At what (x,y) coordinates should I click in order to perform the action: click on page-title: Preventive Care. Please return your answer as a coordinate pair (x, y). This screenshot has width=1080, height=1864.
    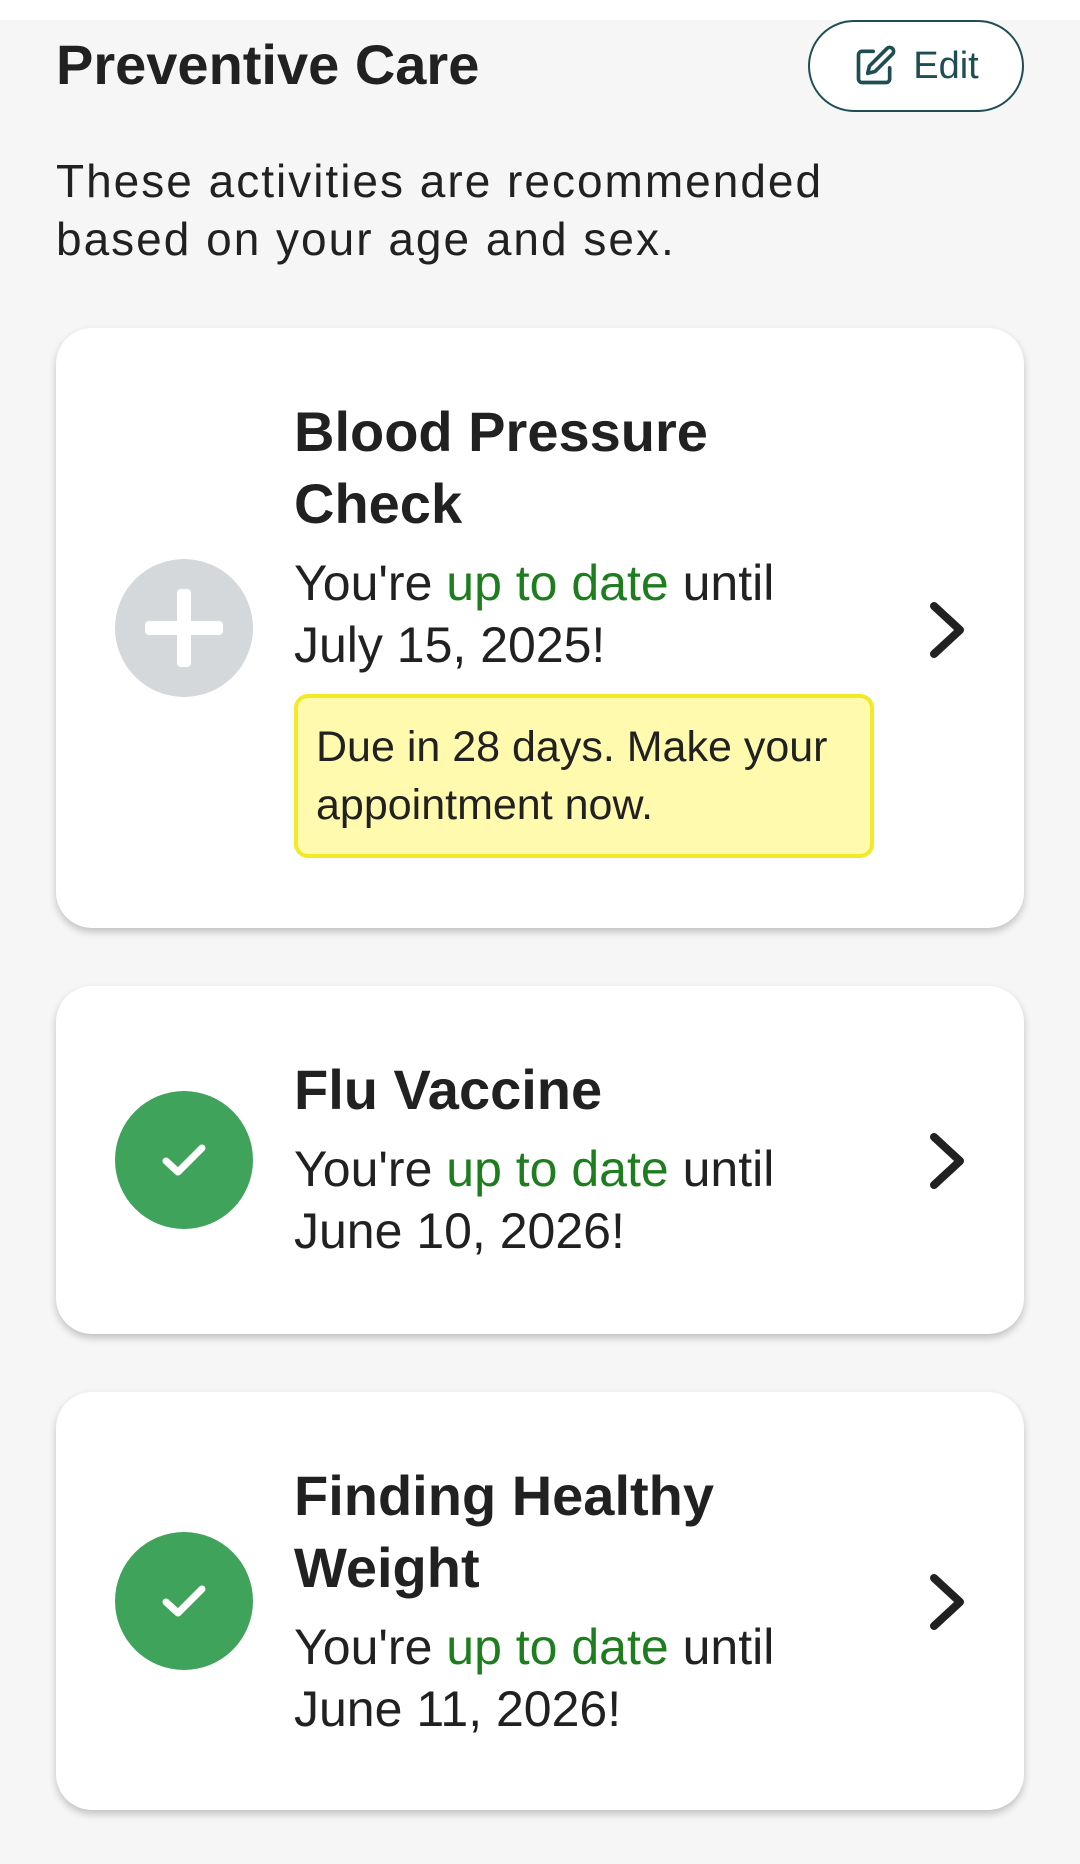
    Looking at the image, I should click on (268, 64).